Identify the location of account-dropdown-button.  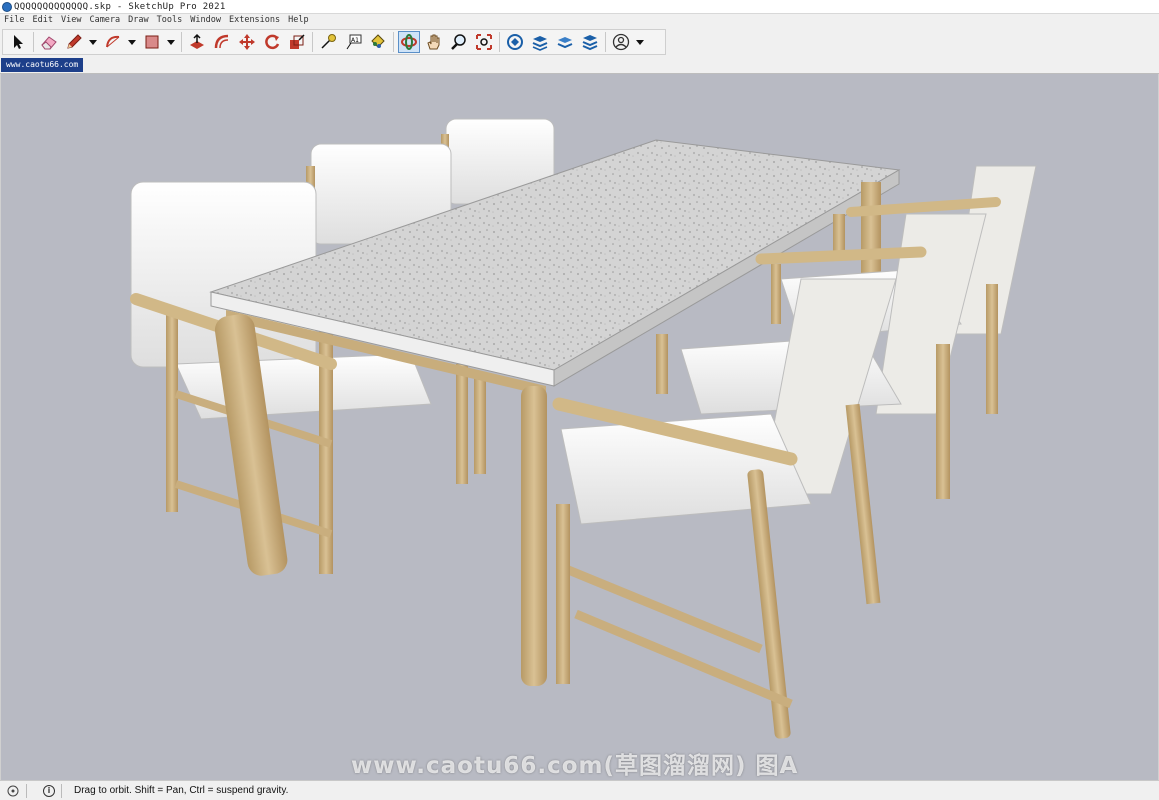
(640, 42).